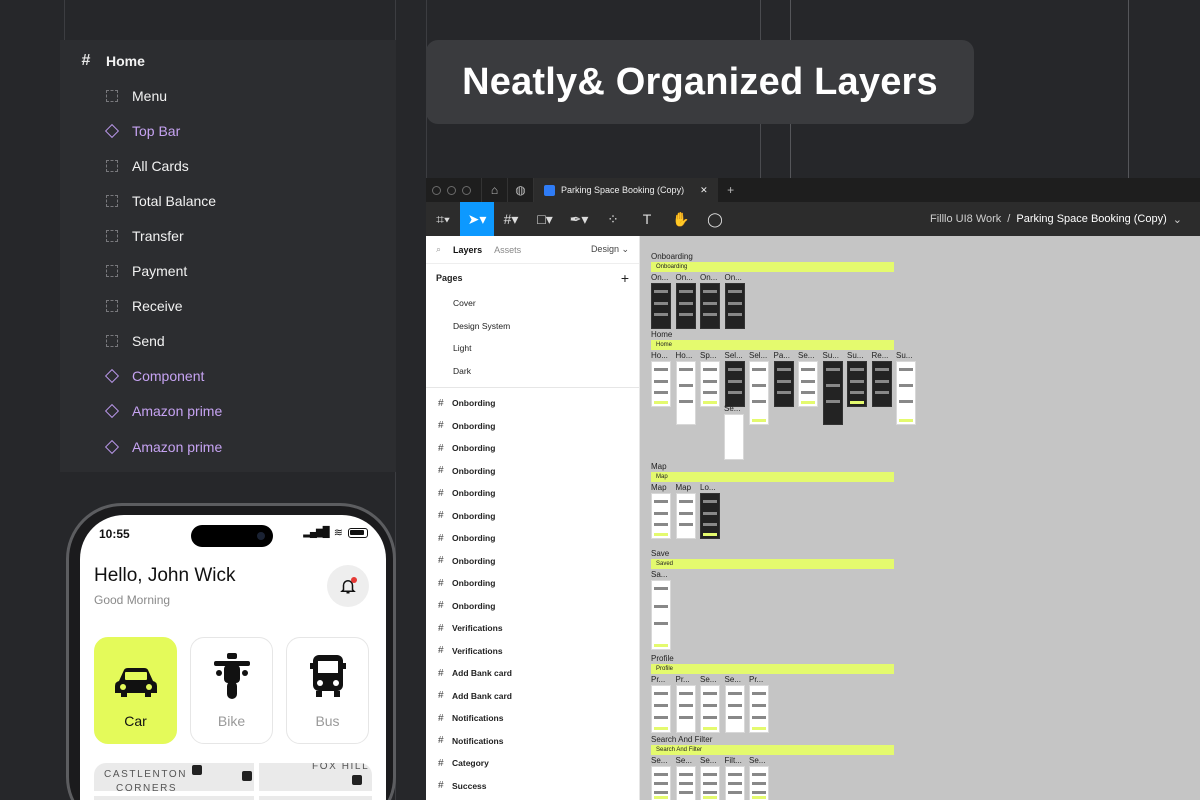  I want to click on page-item: Dark, so click(532, 371).